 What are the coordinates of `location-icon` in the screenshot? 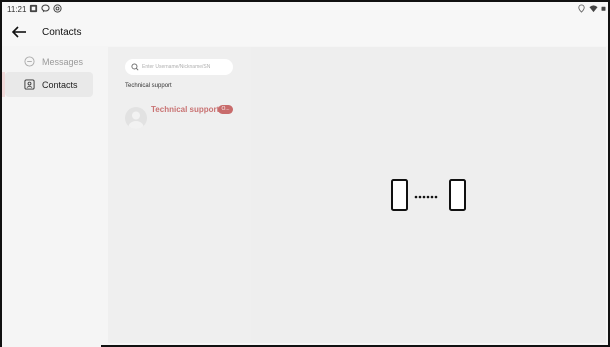 It's located at (581, 8).